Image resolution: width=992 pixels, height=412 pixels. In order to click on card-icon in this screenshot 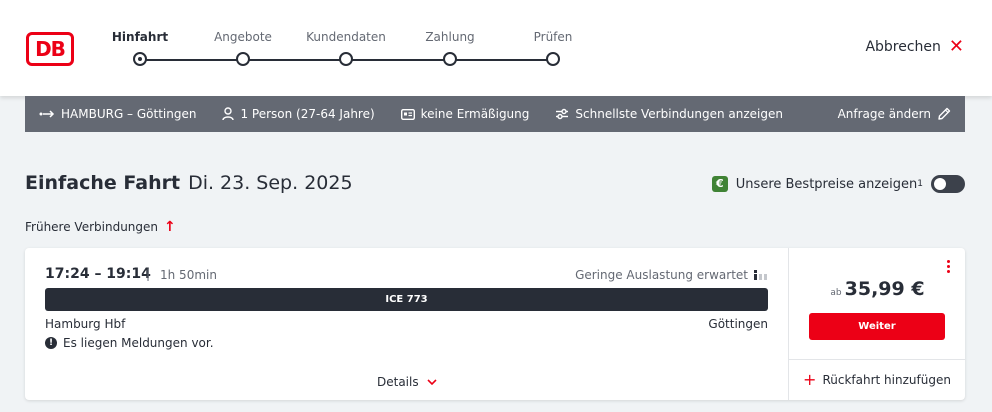, I will do `click(407, 114)`.